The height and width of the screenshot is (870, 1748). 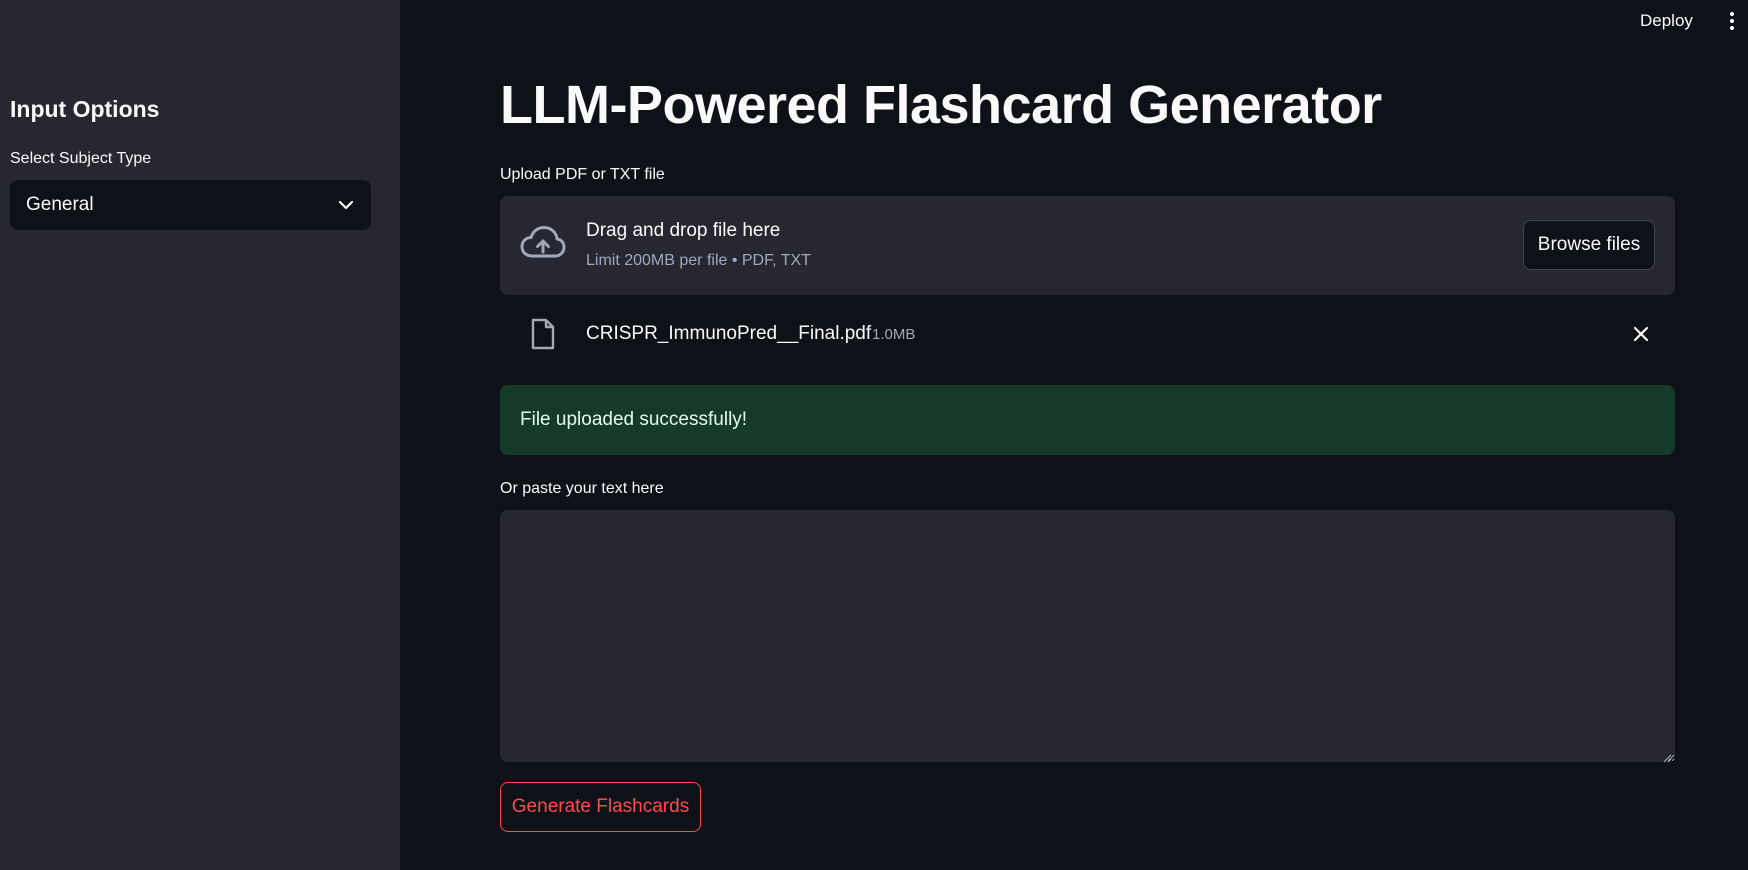 What do you see at coordinates (1641, 334) in the screenshot?
I see `close-icon` at bounding box center [1641, 334].